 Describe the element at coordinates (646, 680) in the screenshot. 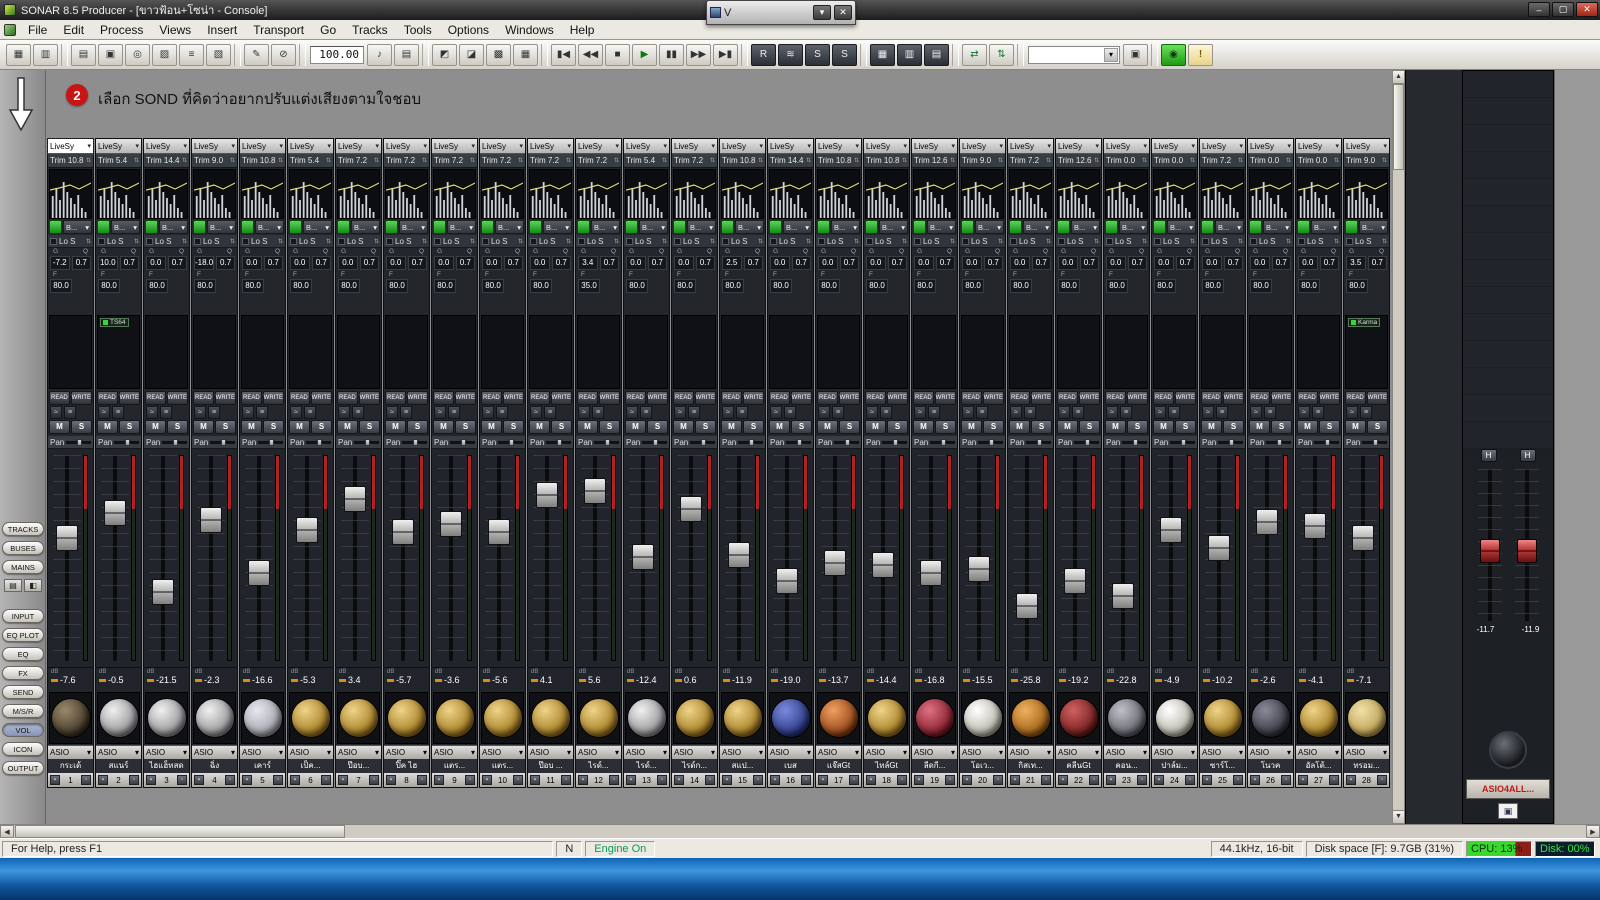

I see `fader-db-value: -12.4` at that location.